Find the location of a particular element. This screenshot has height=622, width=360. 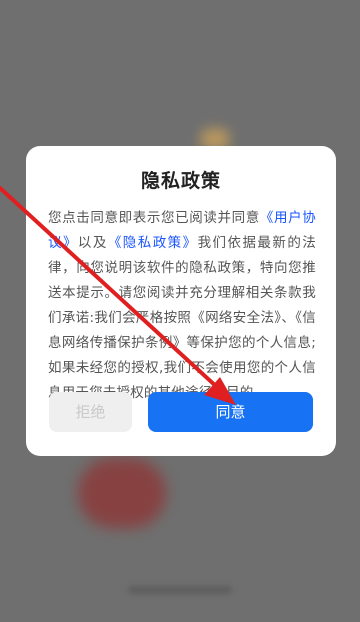

dialog-title: 隐私政策 is located at coordinates (180, 181).